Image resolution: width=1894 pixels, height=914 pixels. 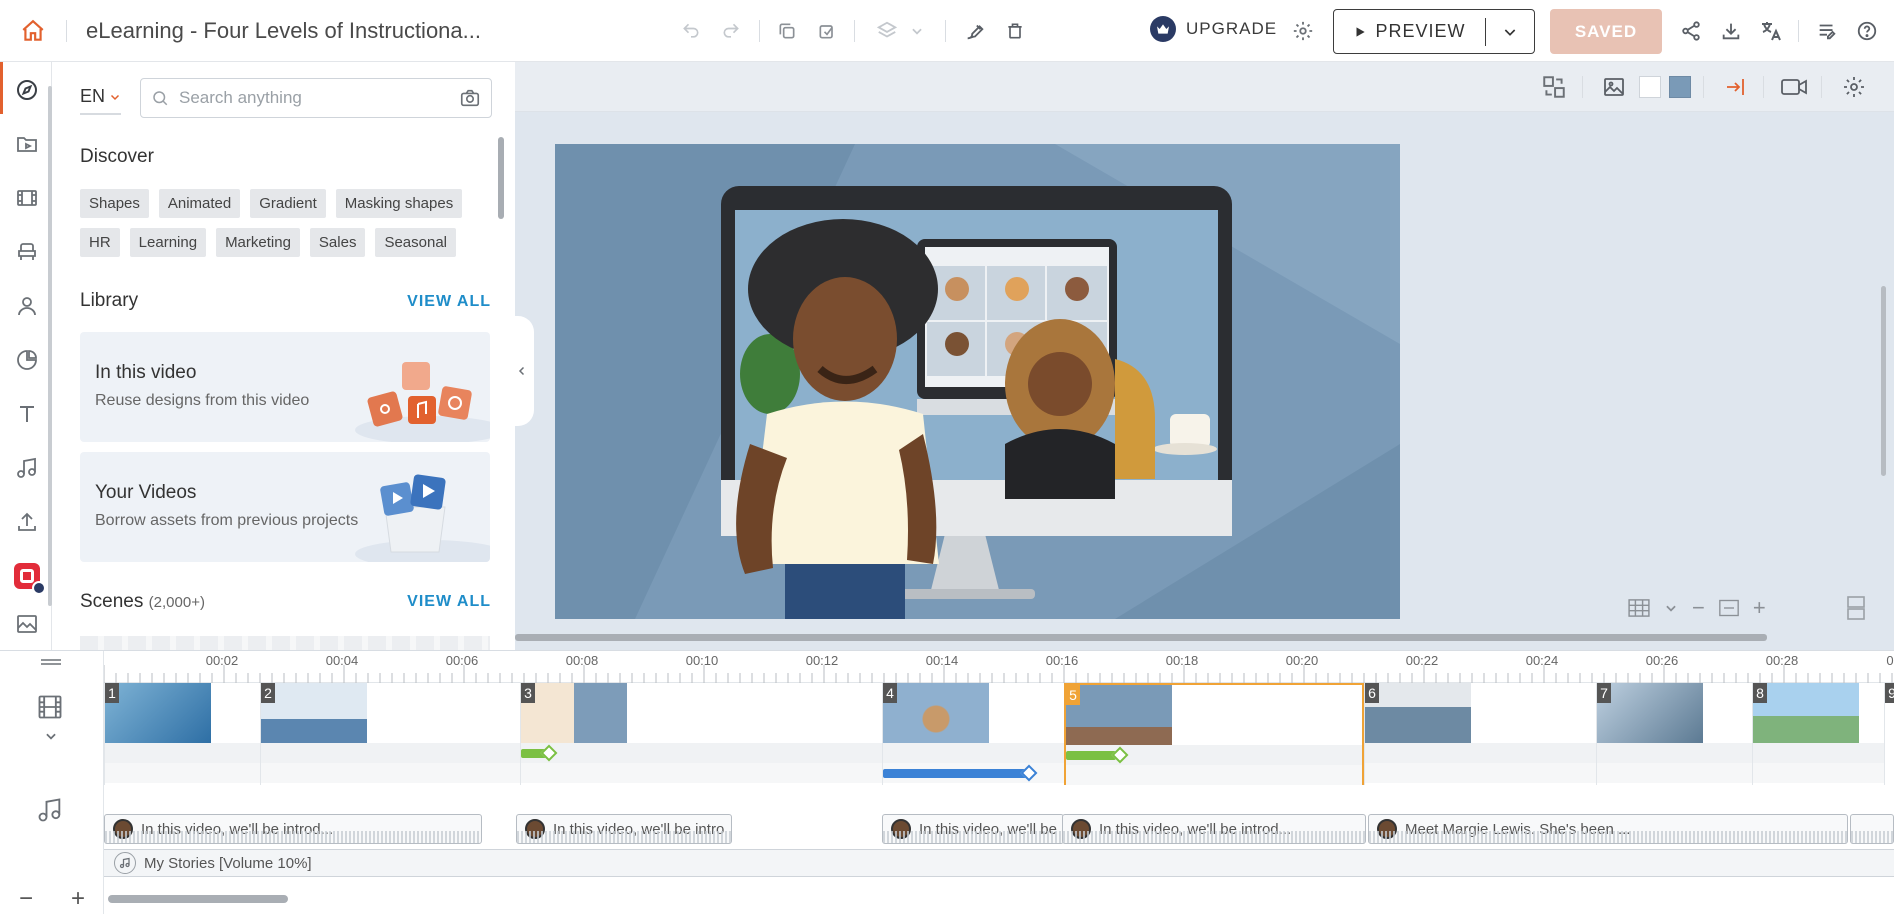 I want to click on delete-button, so click(x=1015, y=31).